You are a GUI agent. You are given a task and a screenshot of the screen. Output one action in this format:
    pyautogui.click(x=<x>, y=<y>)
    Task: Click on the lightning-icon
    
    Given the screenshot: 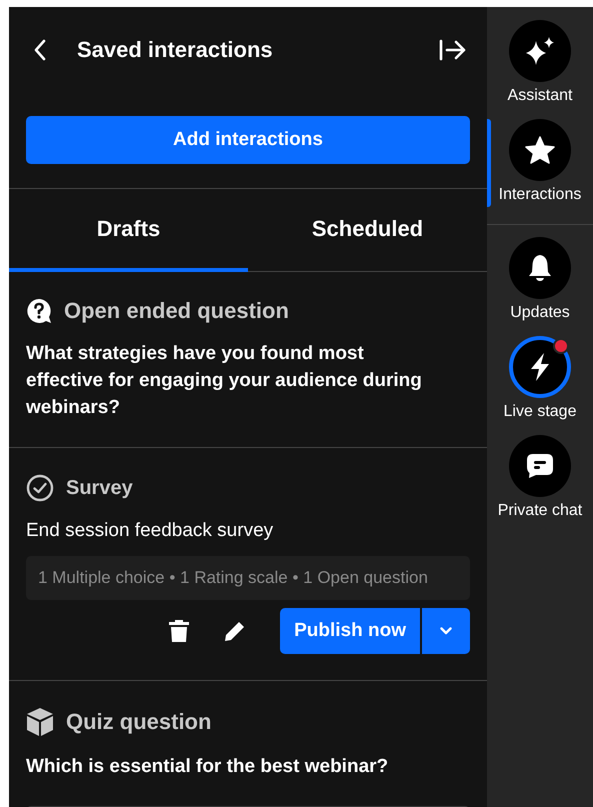 What is the action you would take?
    pyautogui.click(x=540, y=367)
    